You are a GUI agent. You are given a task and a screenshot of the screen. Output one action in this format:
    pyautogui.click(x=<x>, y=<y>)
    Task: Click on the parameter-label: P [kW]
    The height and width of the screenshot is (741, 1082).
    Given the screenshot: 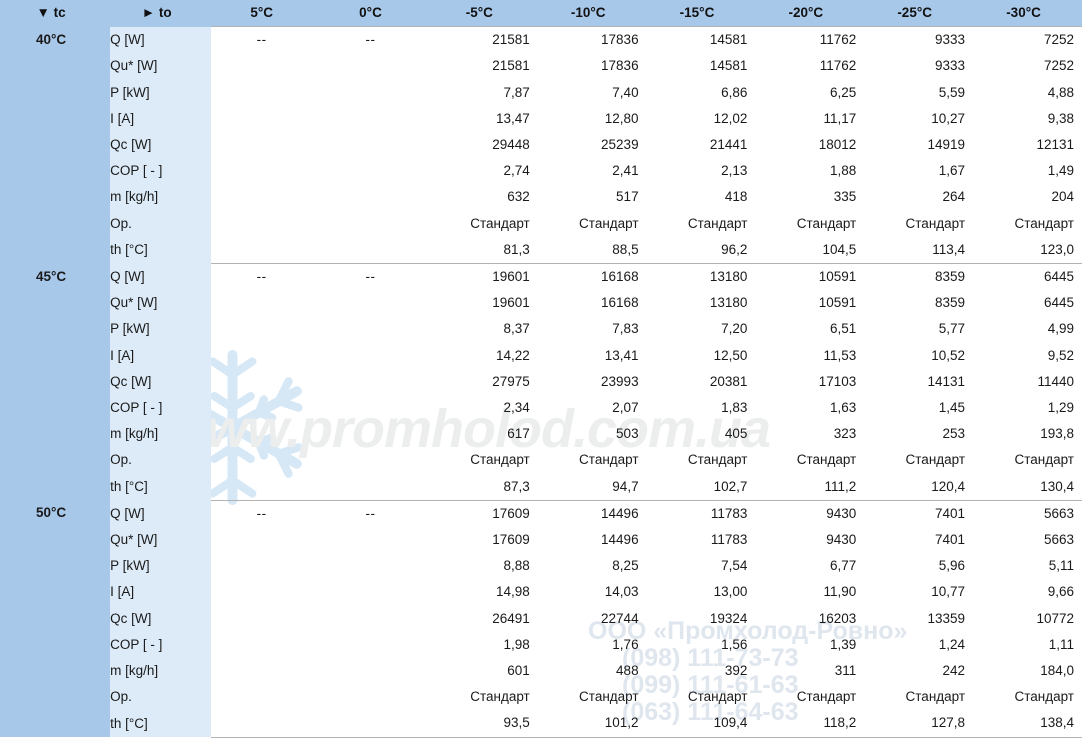 What is the action you would take?
    pyautogui.click(x=161, y=329)
    